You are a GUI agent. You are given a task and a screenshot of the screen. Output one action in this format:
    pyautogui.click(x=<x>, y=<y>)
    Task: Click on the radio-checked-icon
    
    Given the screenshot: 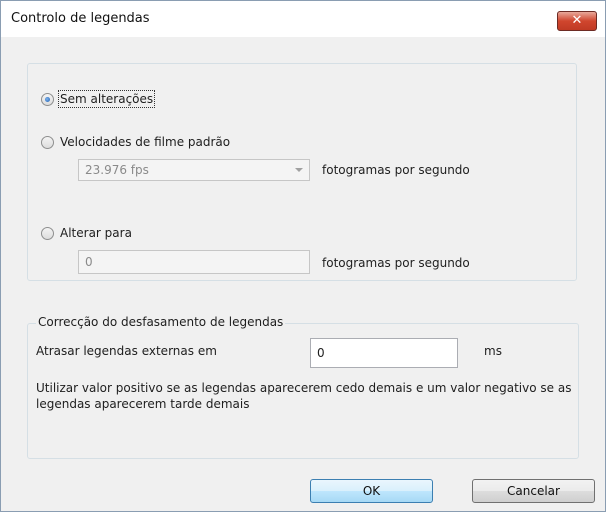 What is the action you would take?
    pyautogui.click(x=47, y=99)
    